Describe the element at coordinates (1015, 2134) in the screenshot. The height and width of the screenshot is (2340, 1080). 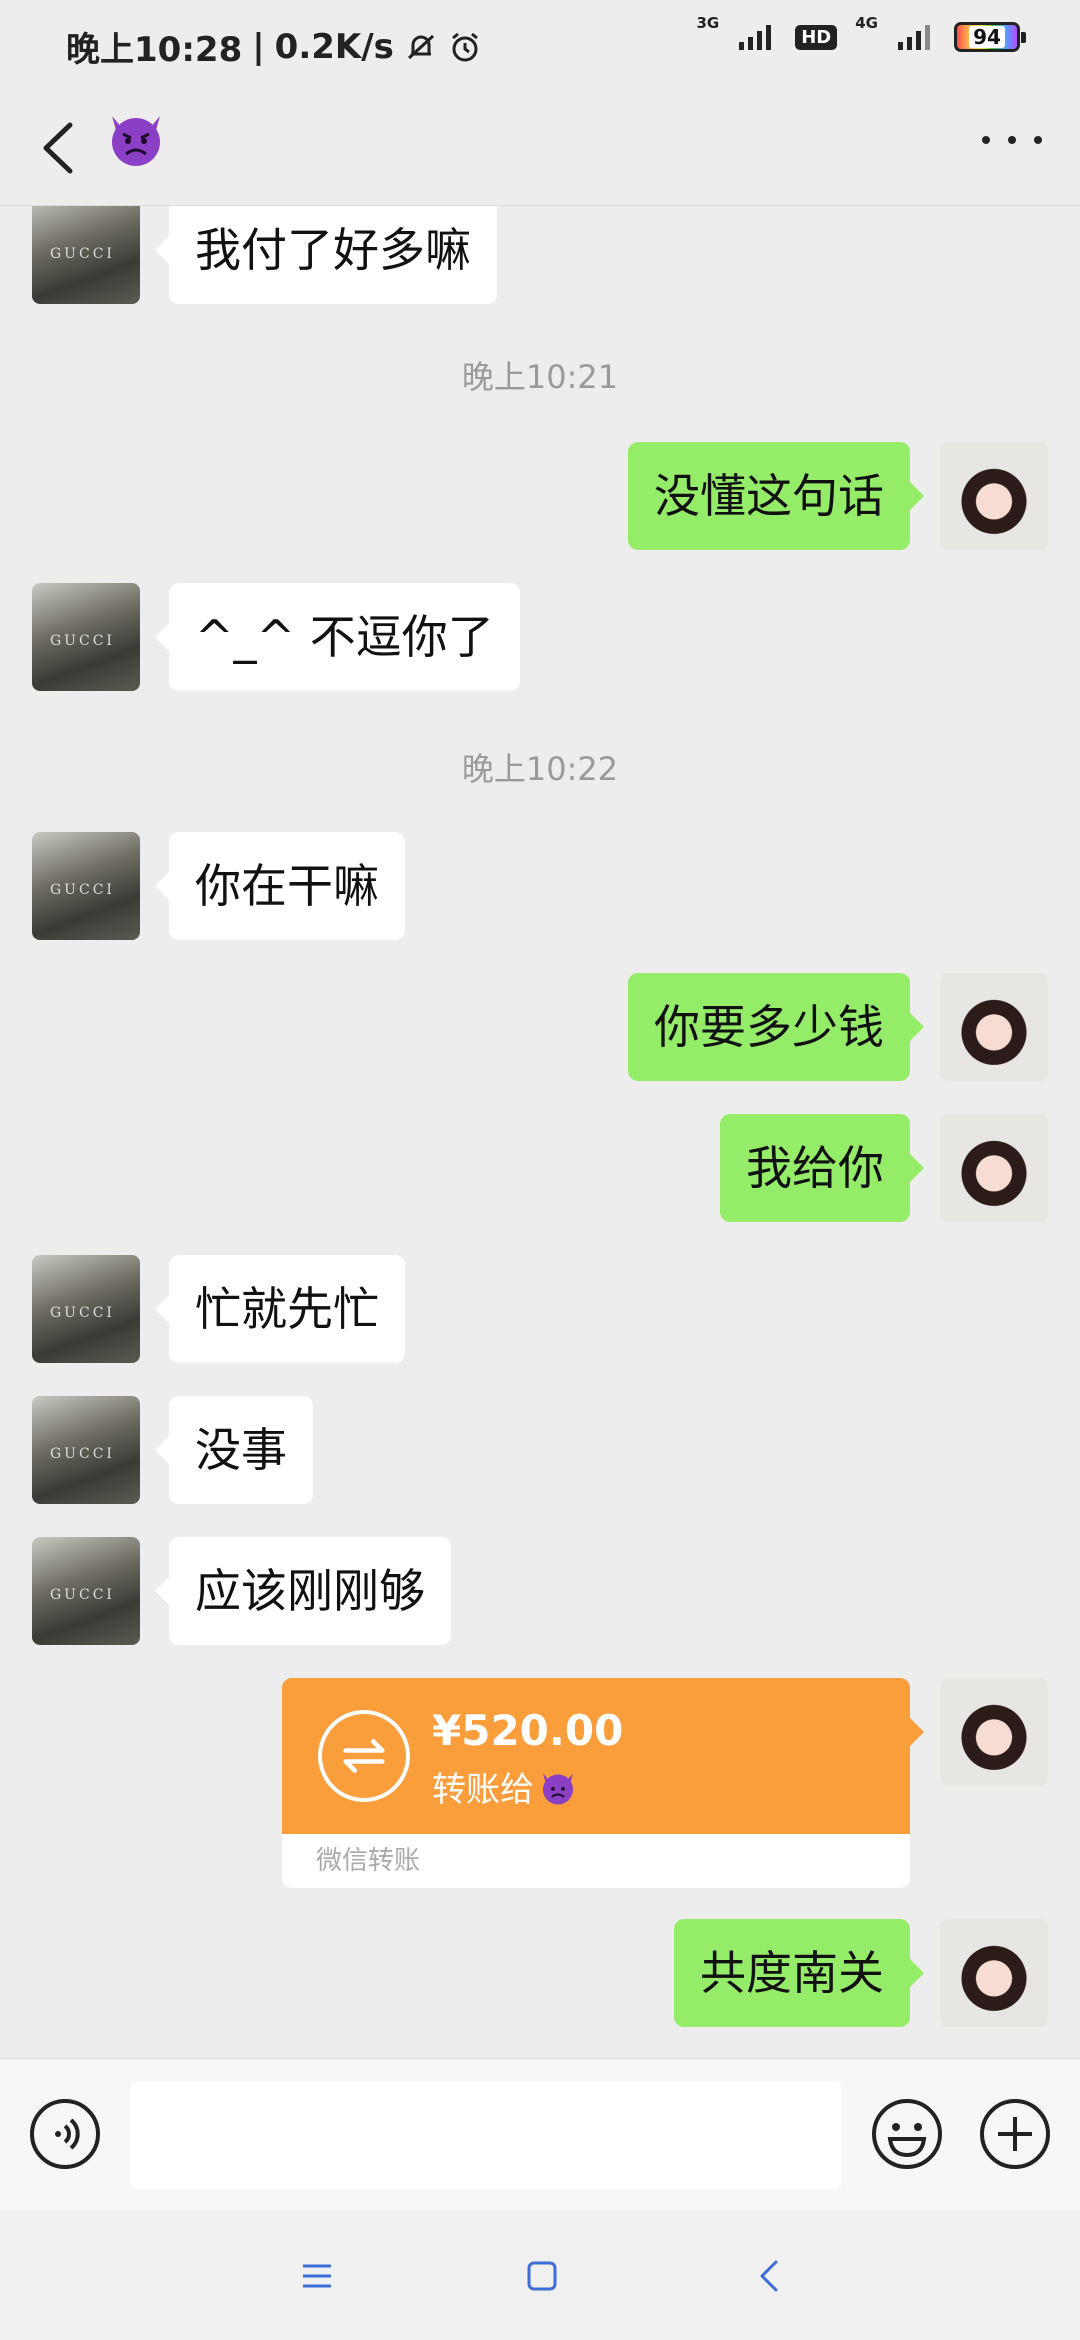
I see `plus-icon` at that location.